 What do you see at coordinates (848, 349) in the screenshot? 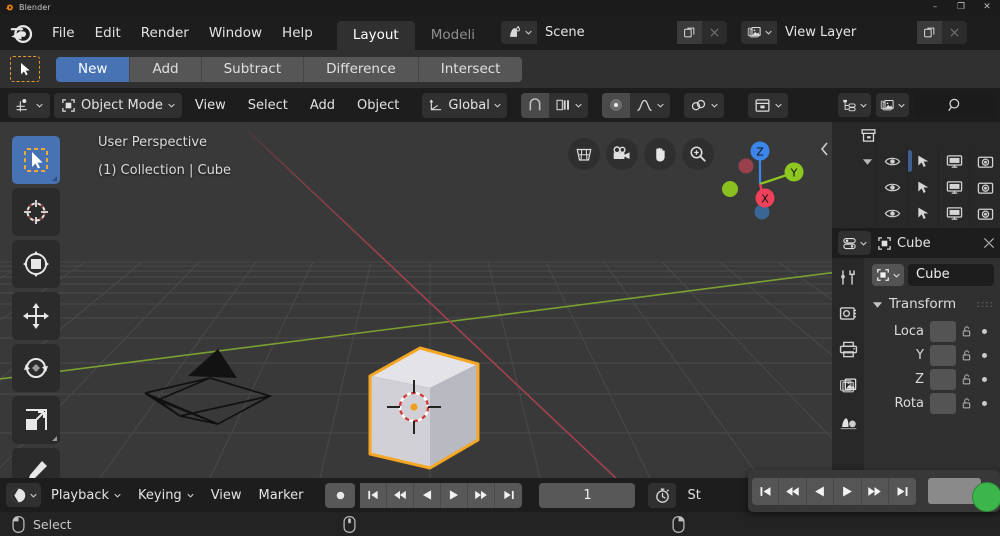
I see `prop-tab-output` at bounding box center [848, 349].